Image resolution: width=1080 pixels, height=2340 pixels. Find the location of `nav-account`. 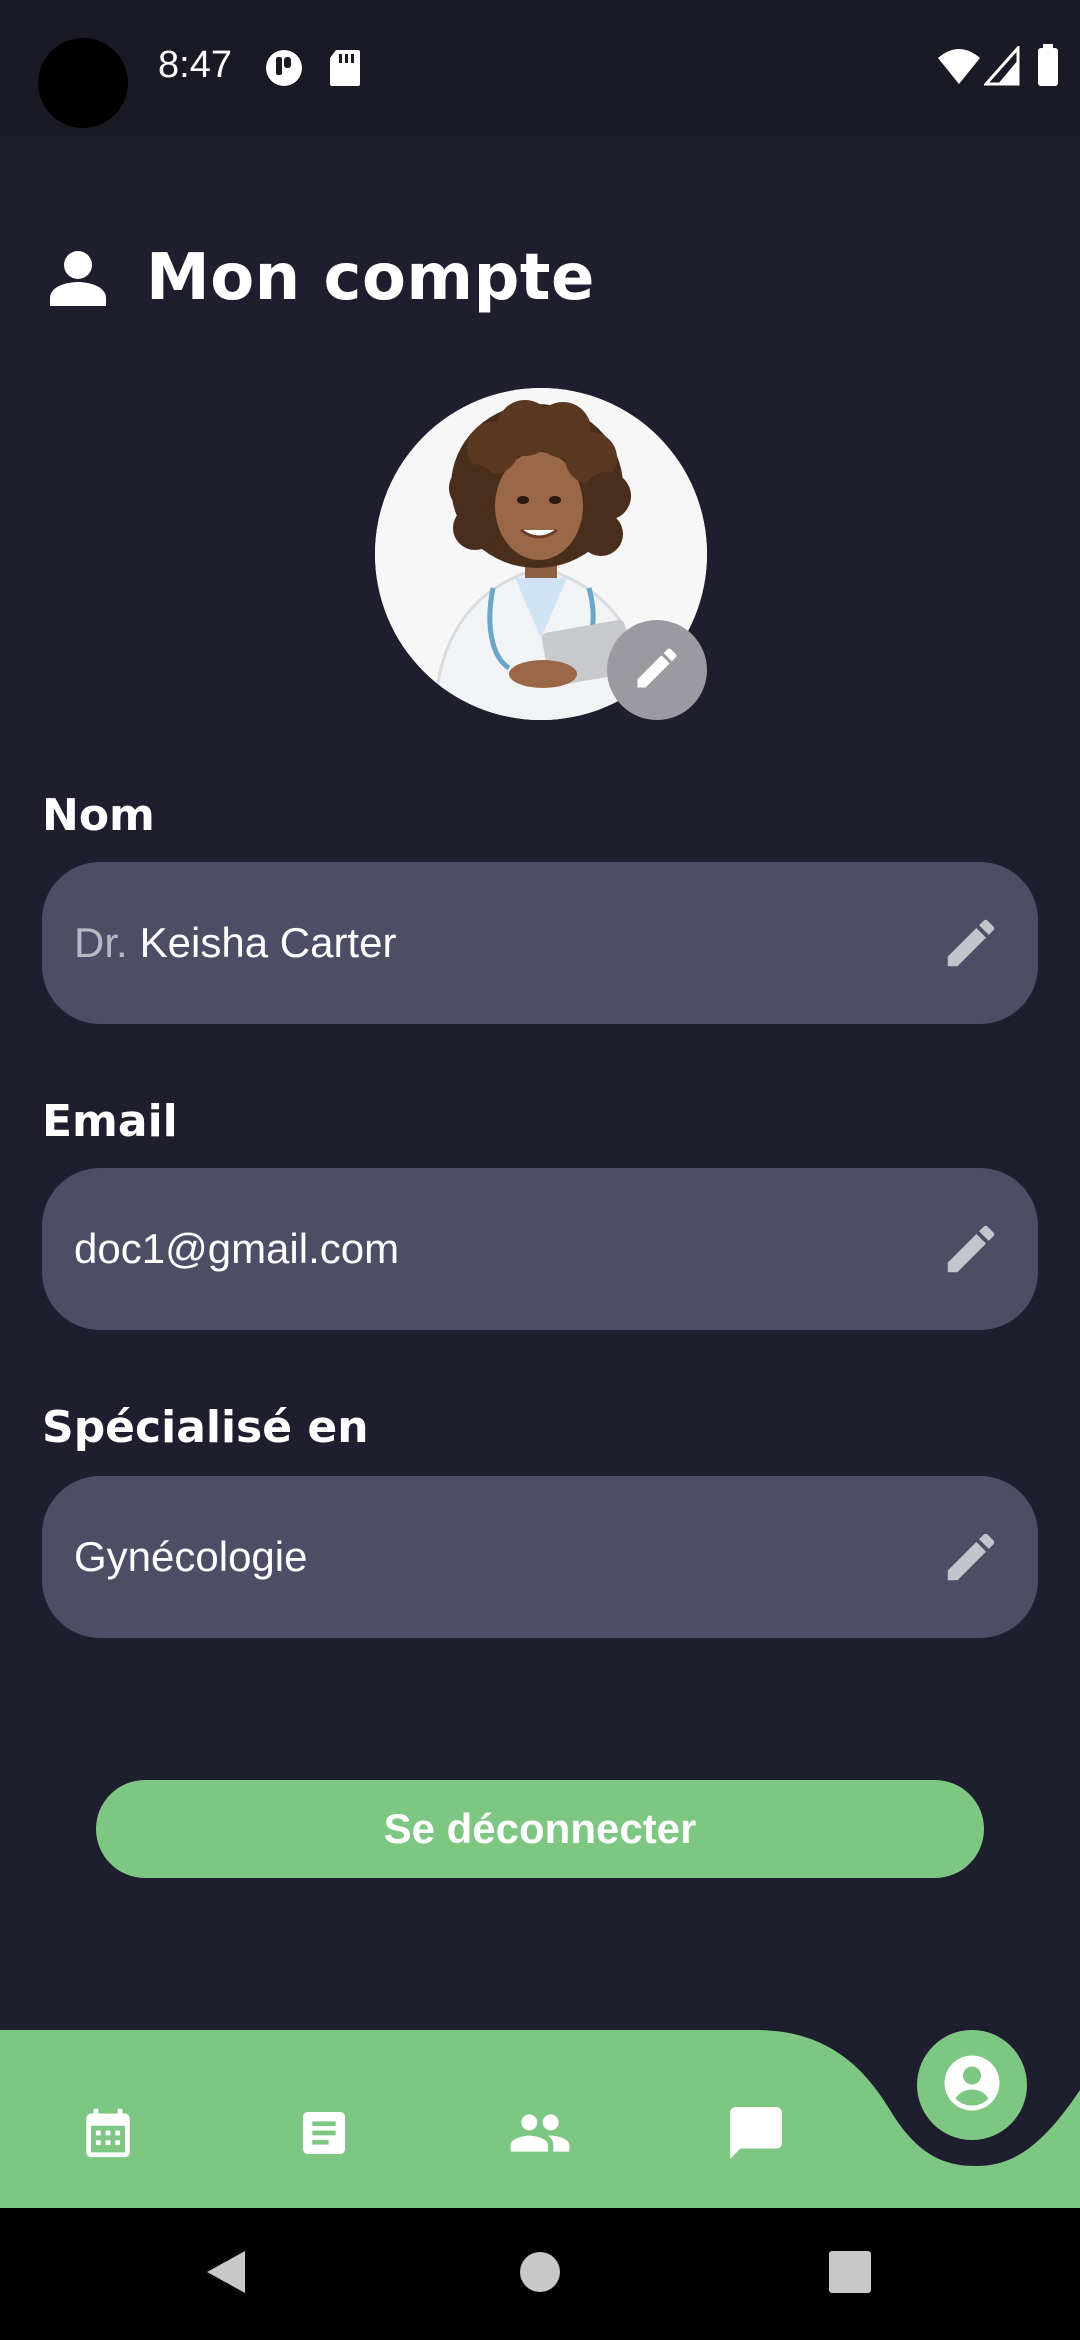

nav-account is located at coordinates (972, 2085).